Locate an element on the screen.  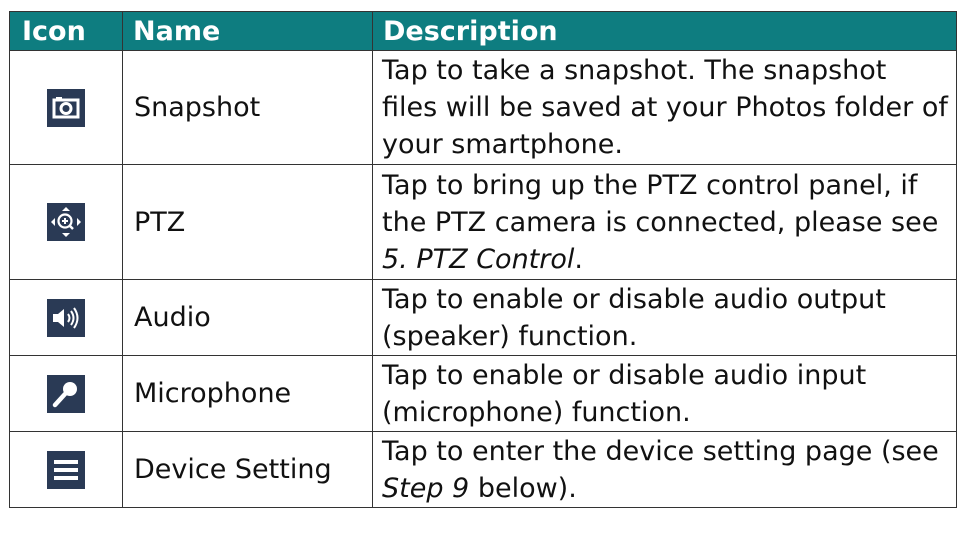
menu-icon is located at coordinates (66, 469).